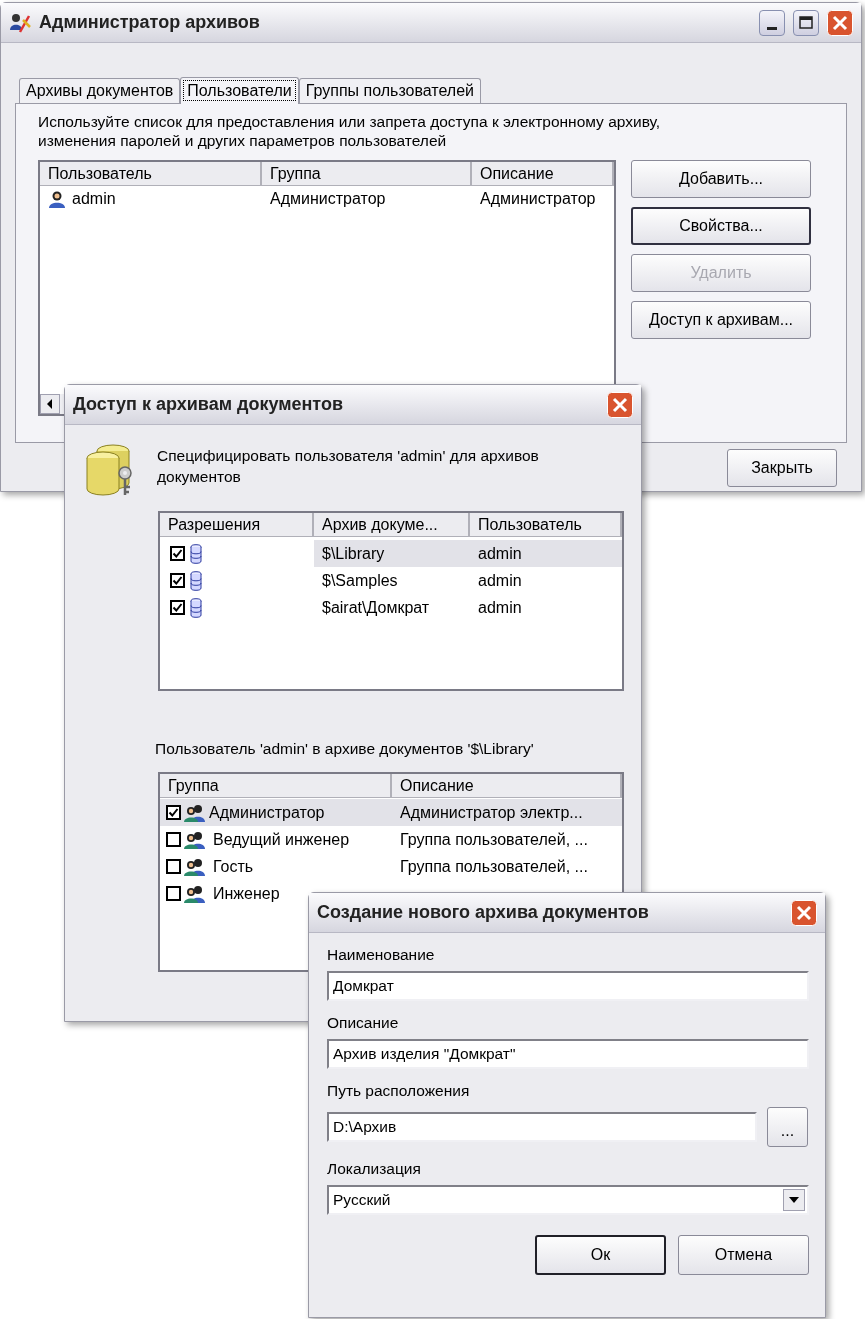  I want to click on field-label: Описание, so click(363, 1023).